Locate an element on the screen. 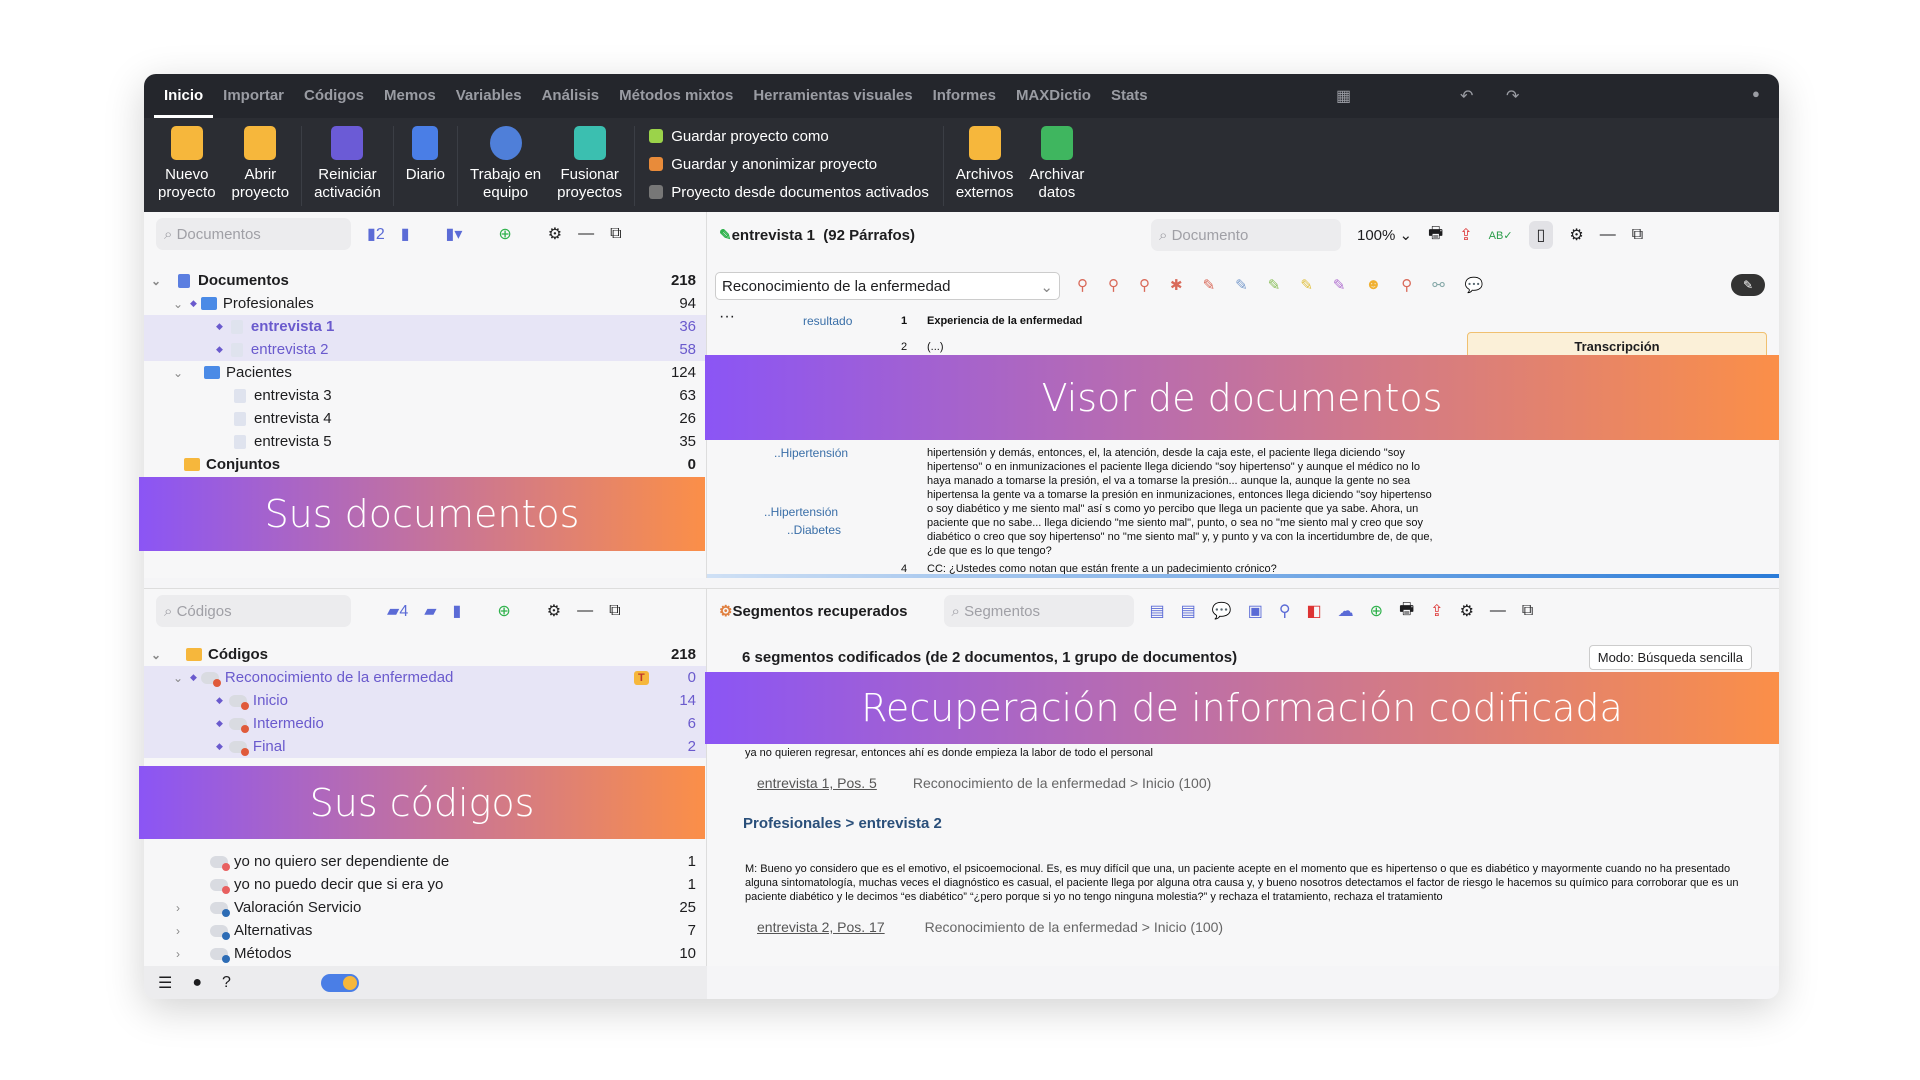 The image size is (1920, 1080). active-codes-icon: ▰4 is located at coordinates (397, 611).